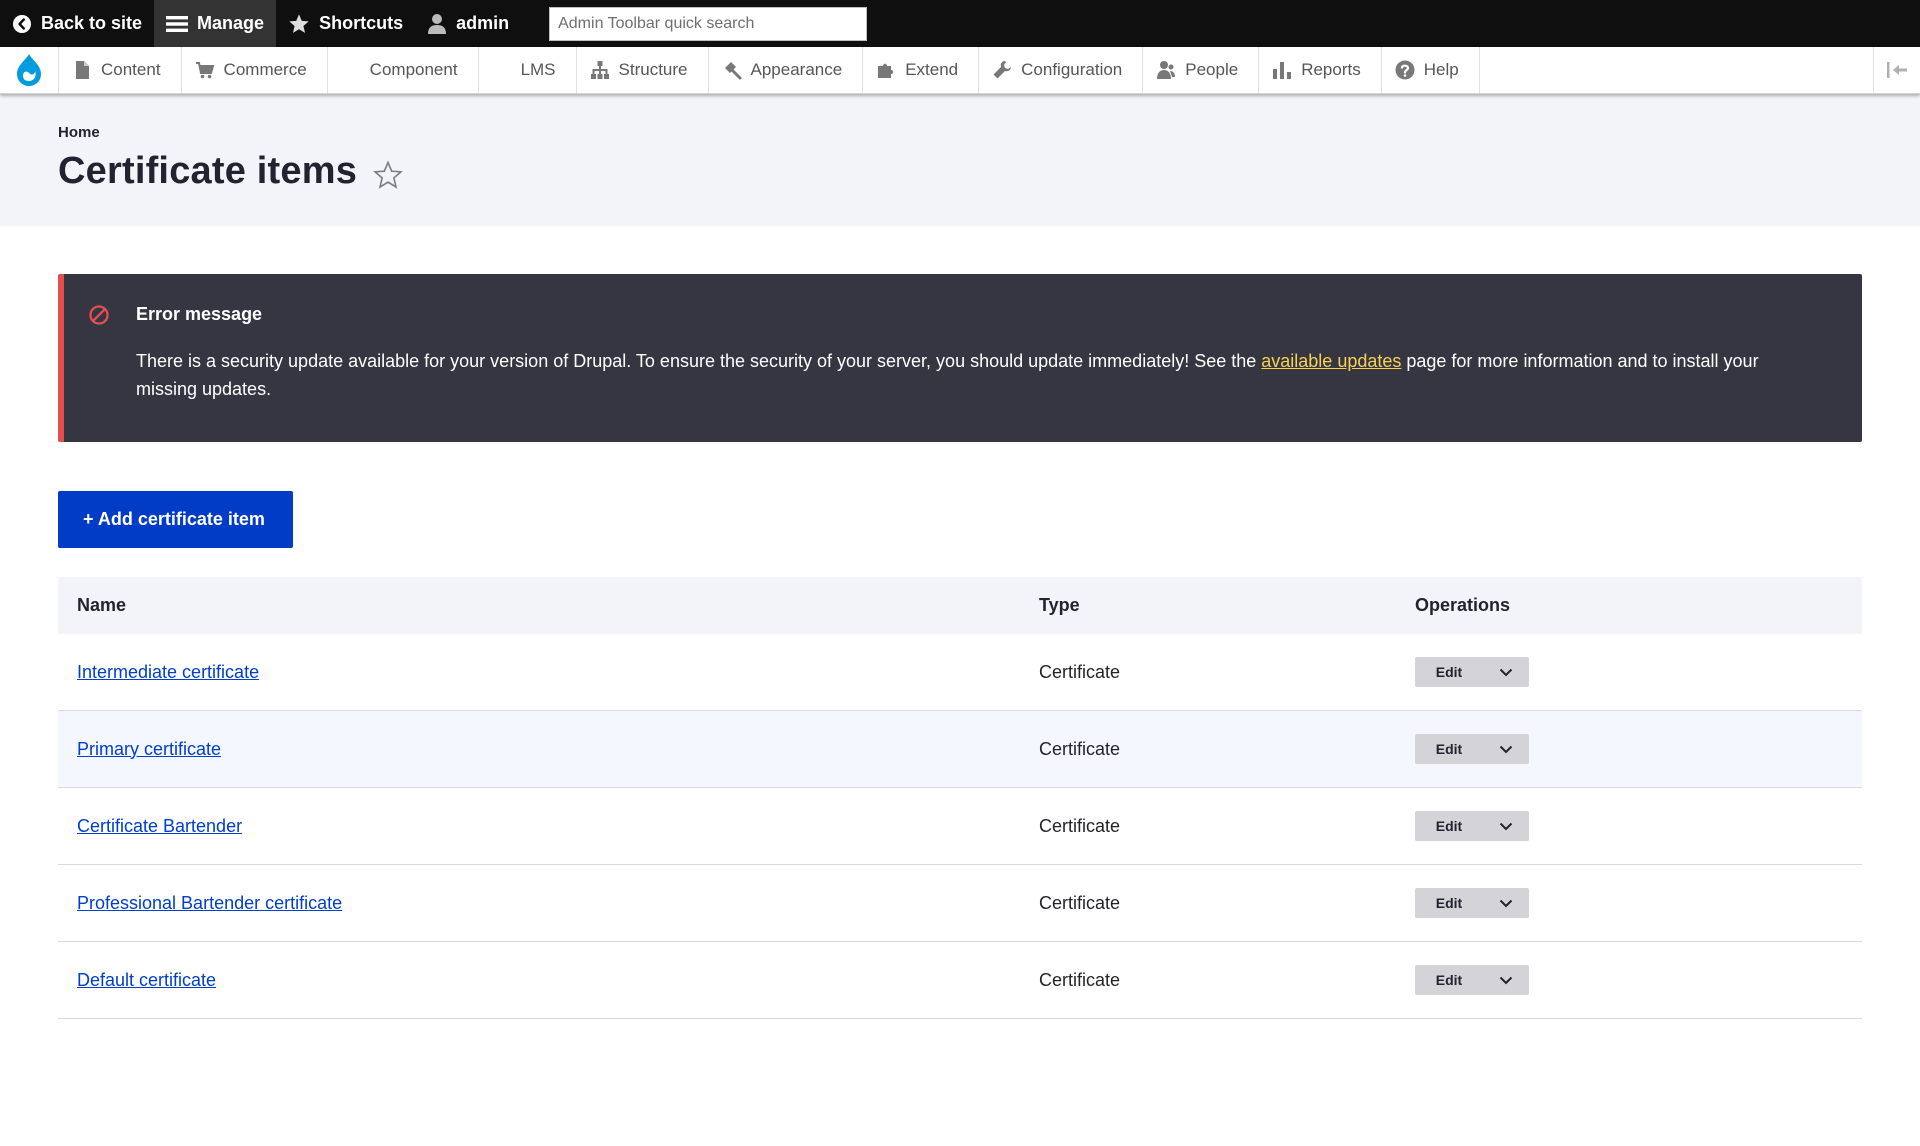 Image resolution: width=1920 pixels, height=1146 pixels. What do you see at coordinates (22, 23) in the screenshot?
I see `back-arrow-icon` at bounding box center [22, 23].